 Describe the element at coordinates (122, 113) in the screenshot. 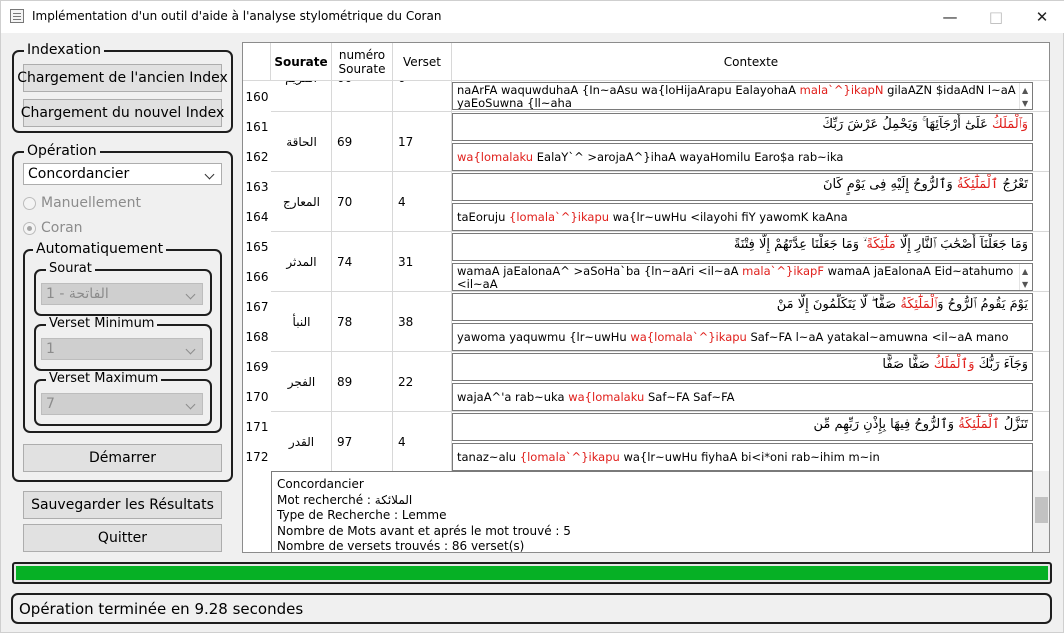

I see `load-new-index-button: Chargement du nouvel Index` at that location.